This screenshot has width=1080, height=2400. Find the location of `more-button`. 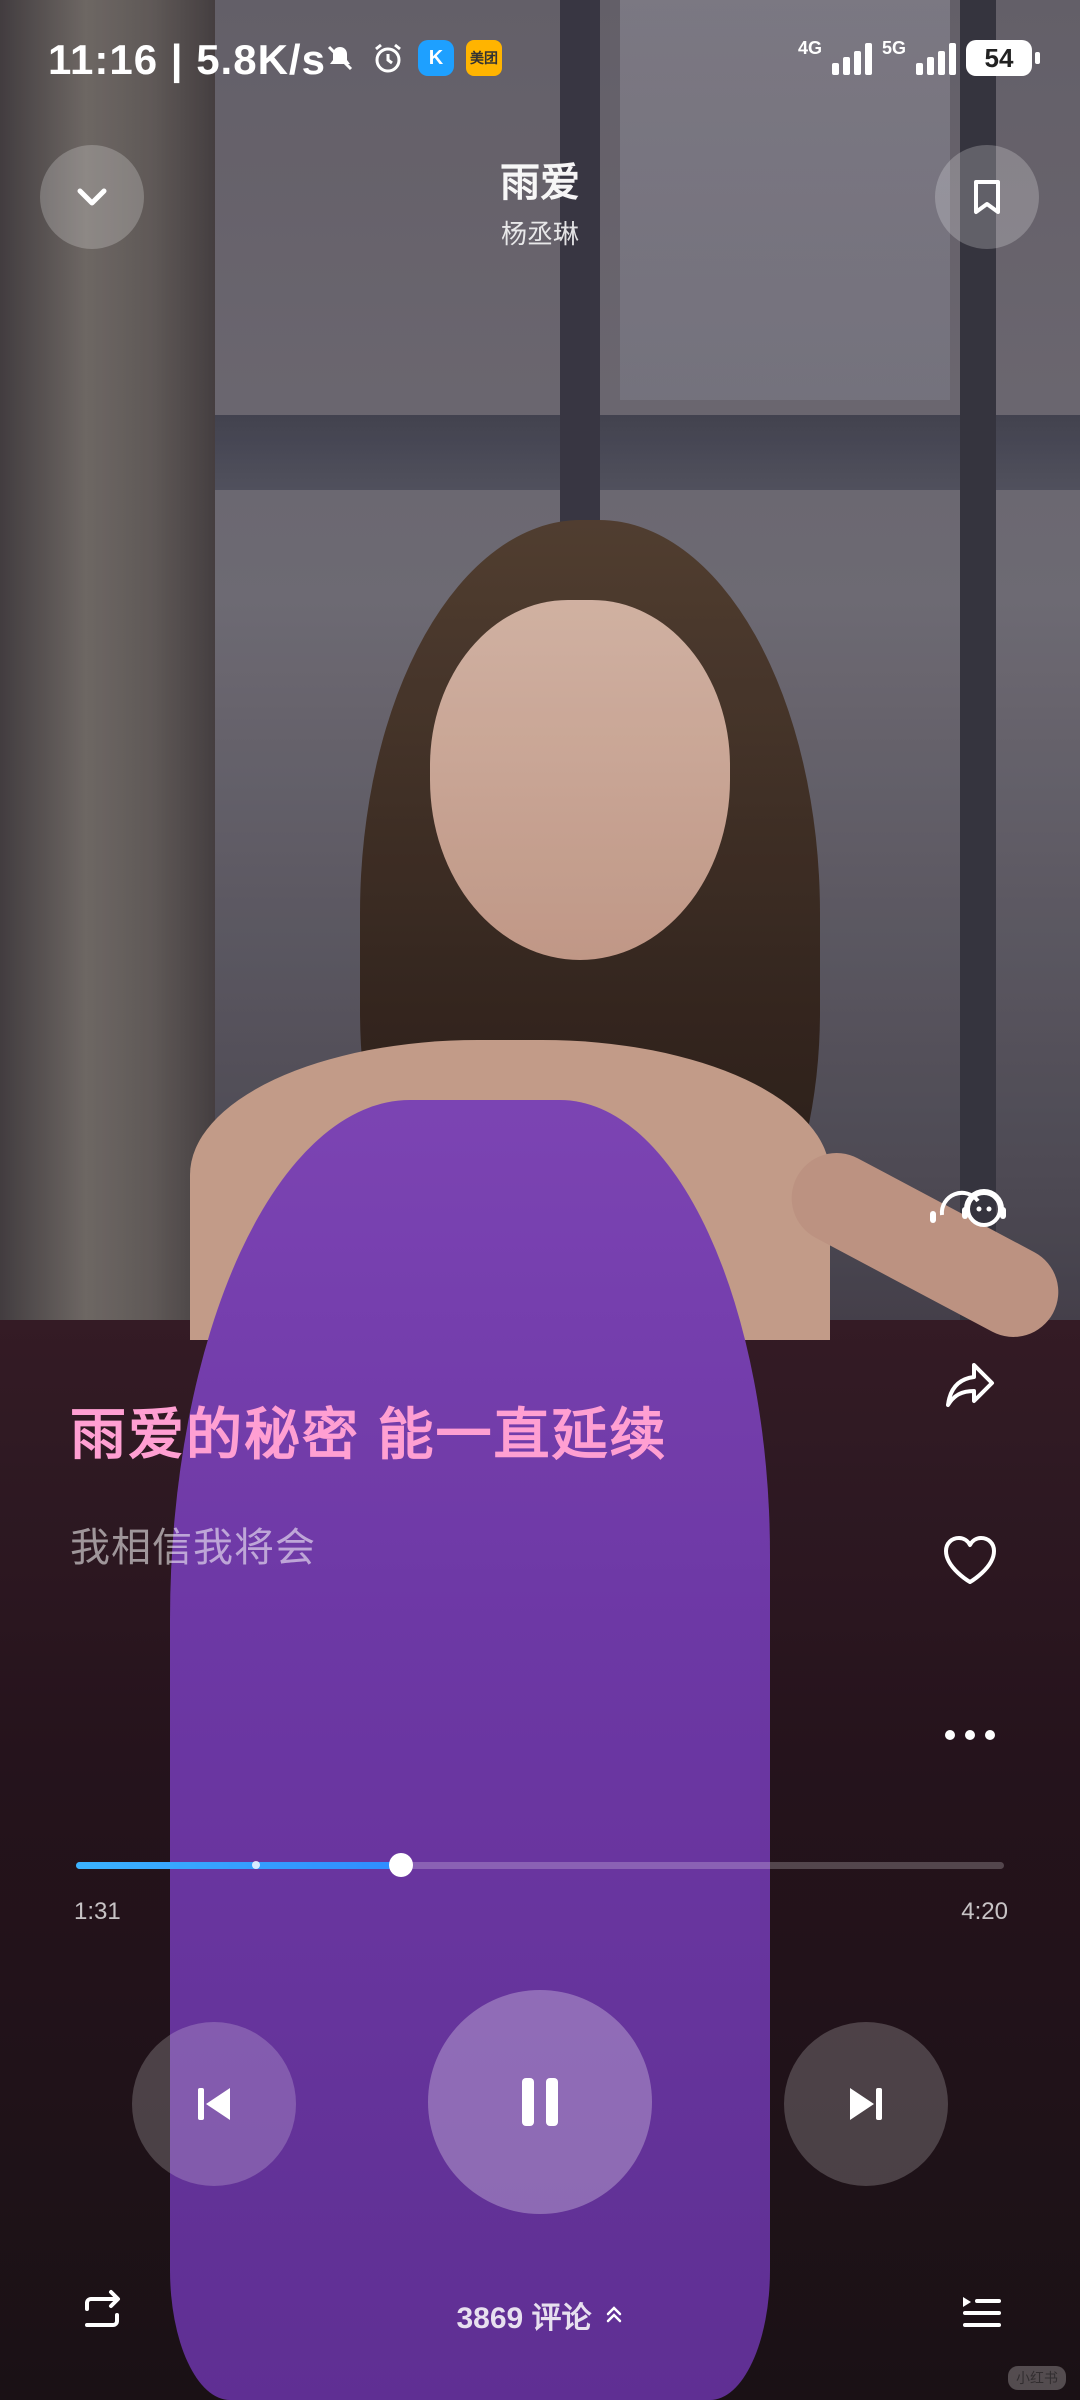

more-button is located at coordinates (970, 1735).